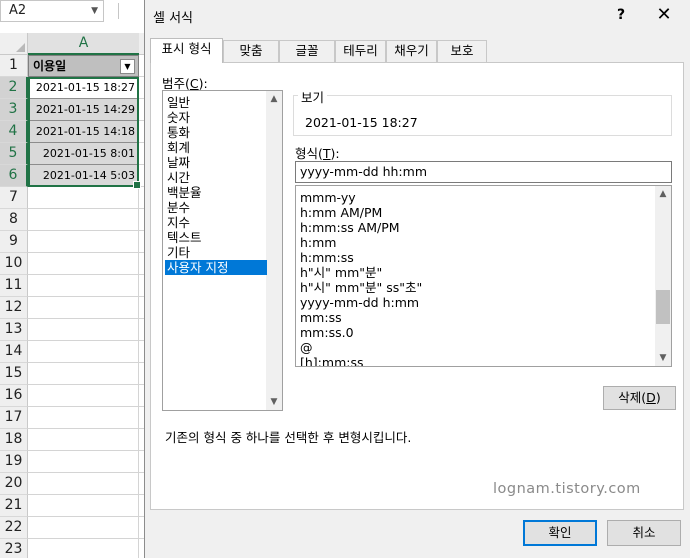  I want to click on format-code-item: mm:ss, so click(321, 317).